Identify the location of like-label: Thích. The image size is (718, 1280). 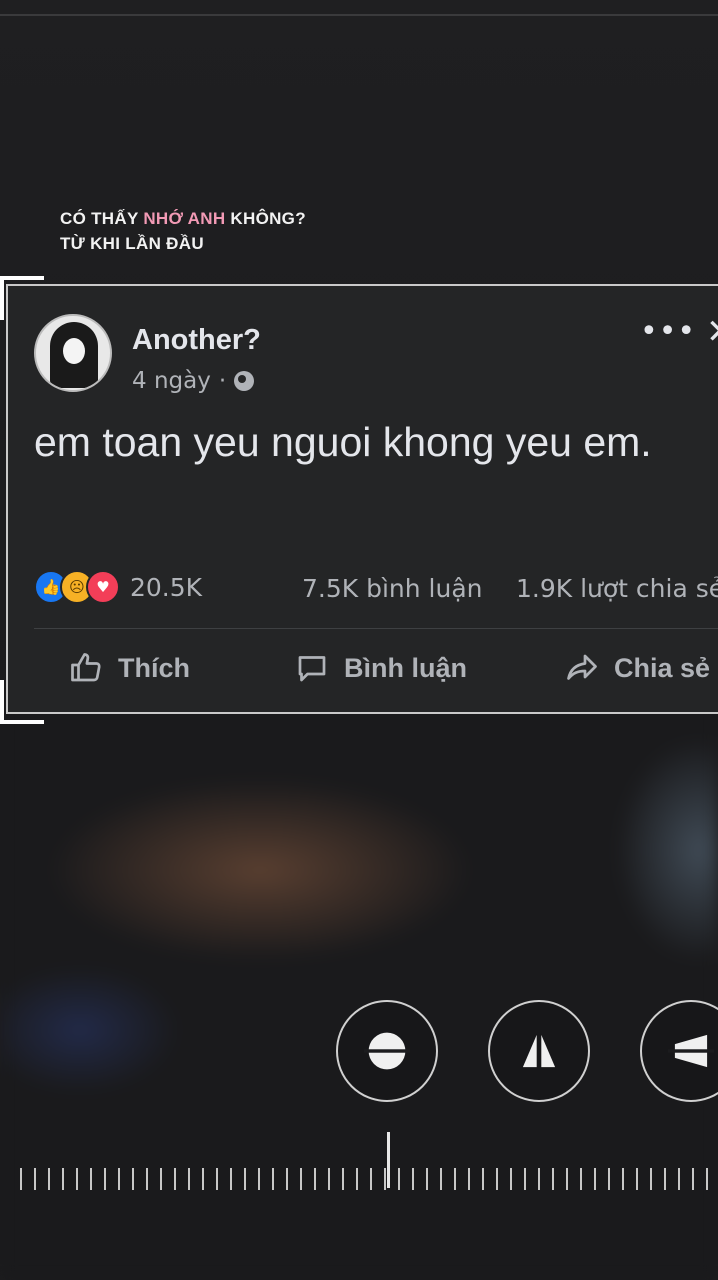
(154, 667).